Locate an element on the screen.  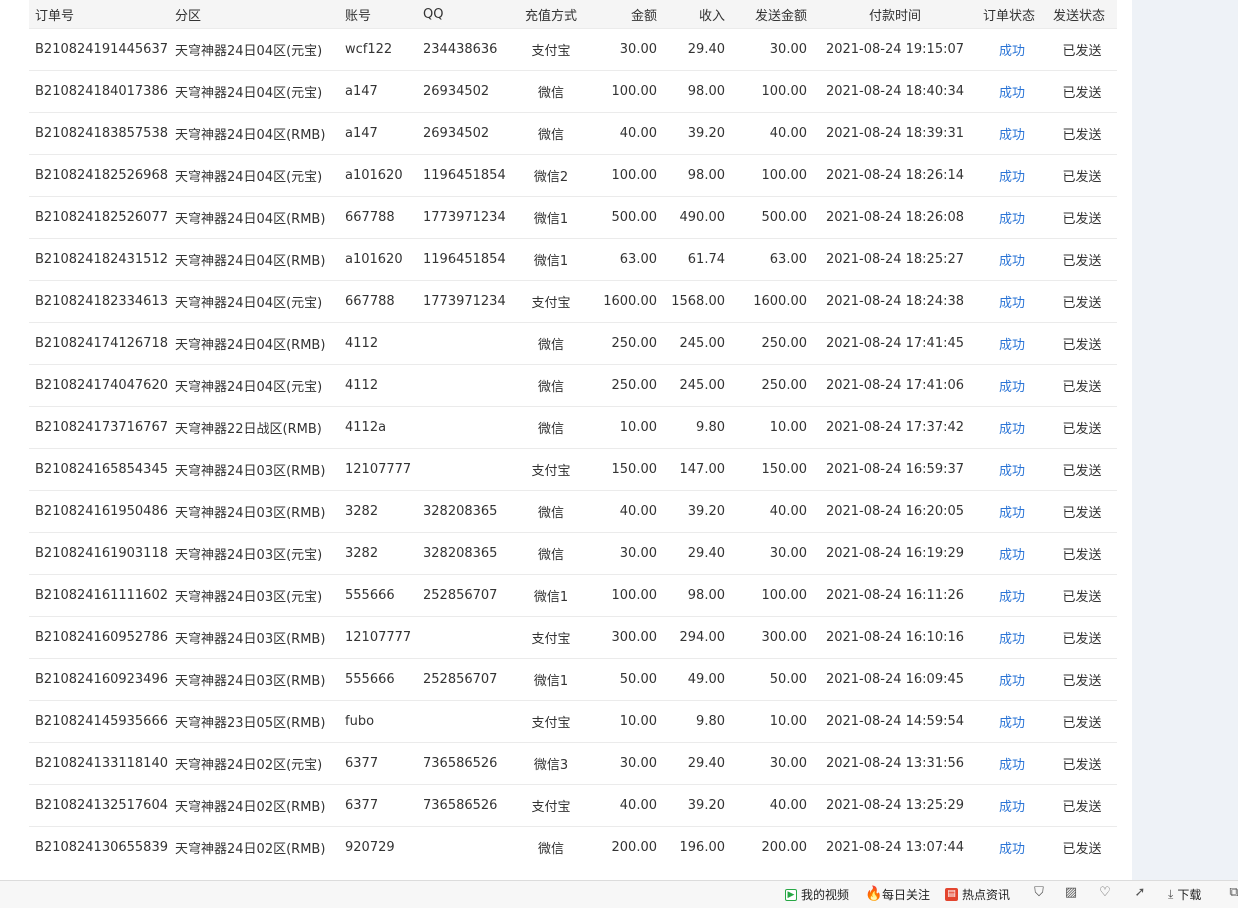
cell-pay-time: 2021-08-24 16:19:29 is located at coordinates (895, 553).